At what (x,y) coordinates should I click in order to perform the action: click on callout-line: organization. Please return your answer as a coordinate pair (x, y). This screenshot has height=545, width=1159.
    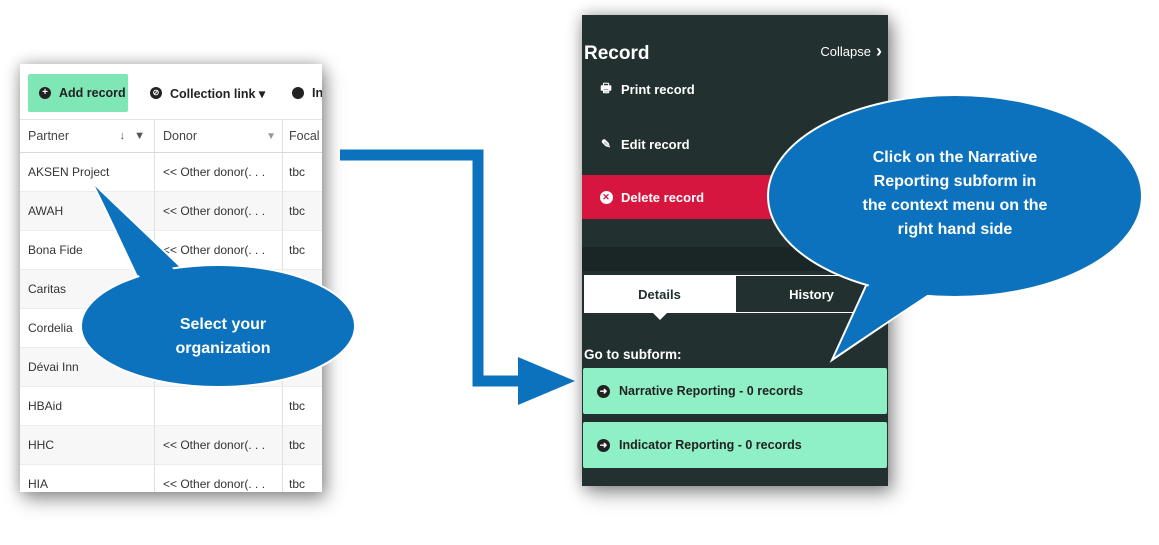
    Looking at the image, I should click on (223, 348).